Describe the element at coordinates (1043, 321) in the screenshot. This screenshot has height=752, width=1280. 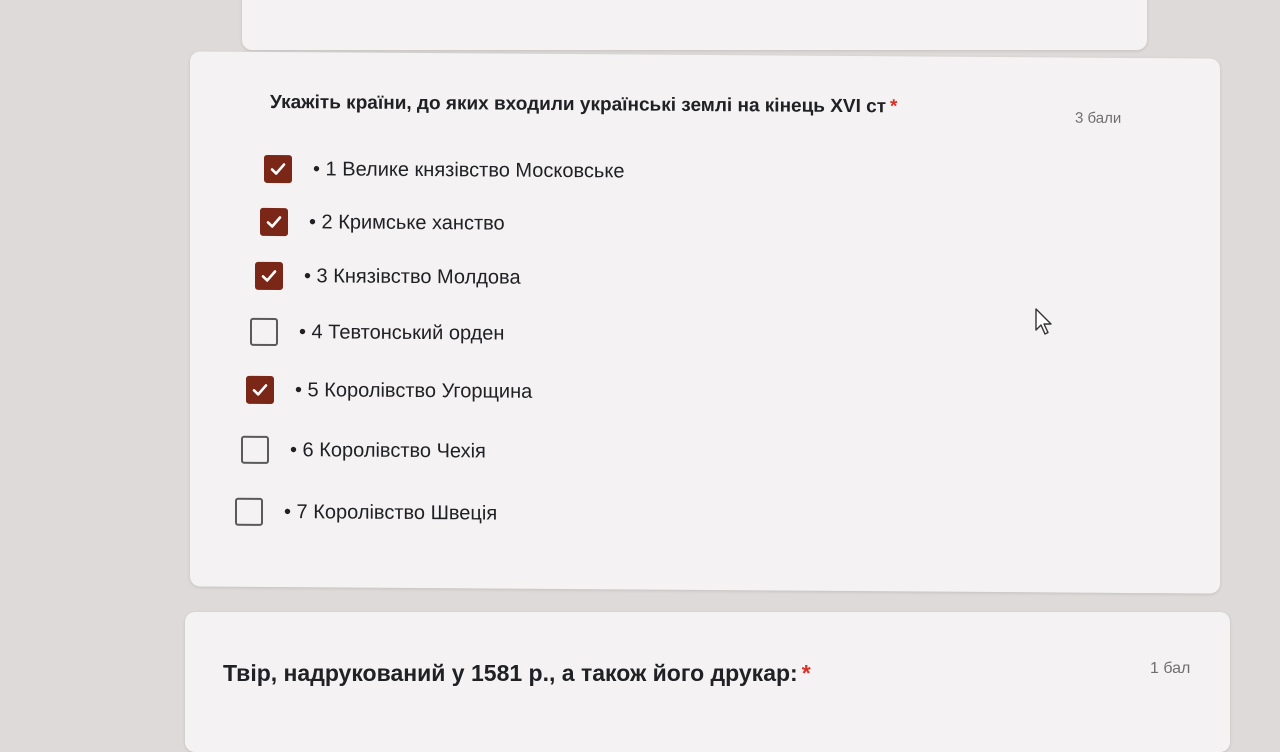
I see `mouse-pointer-icon` at that location.